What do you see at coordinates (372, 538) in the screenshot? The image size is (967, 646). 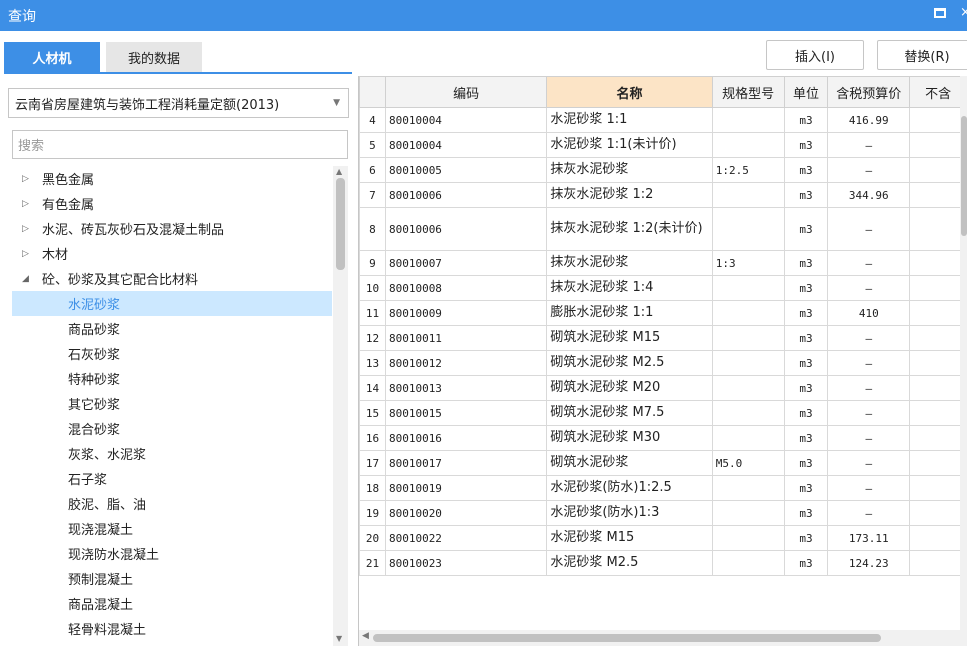 I see `cell-index: 20` at bounding box center [372, 538].